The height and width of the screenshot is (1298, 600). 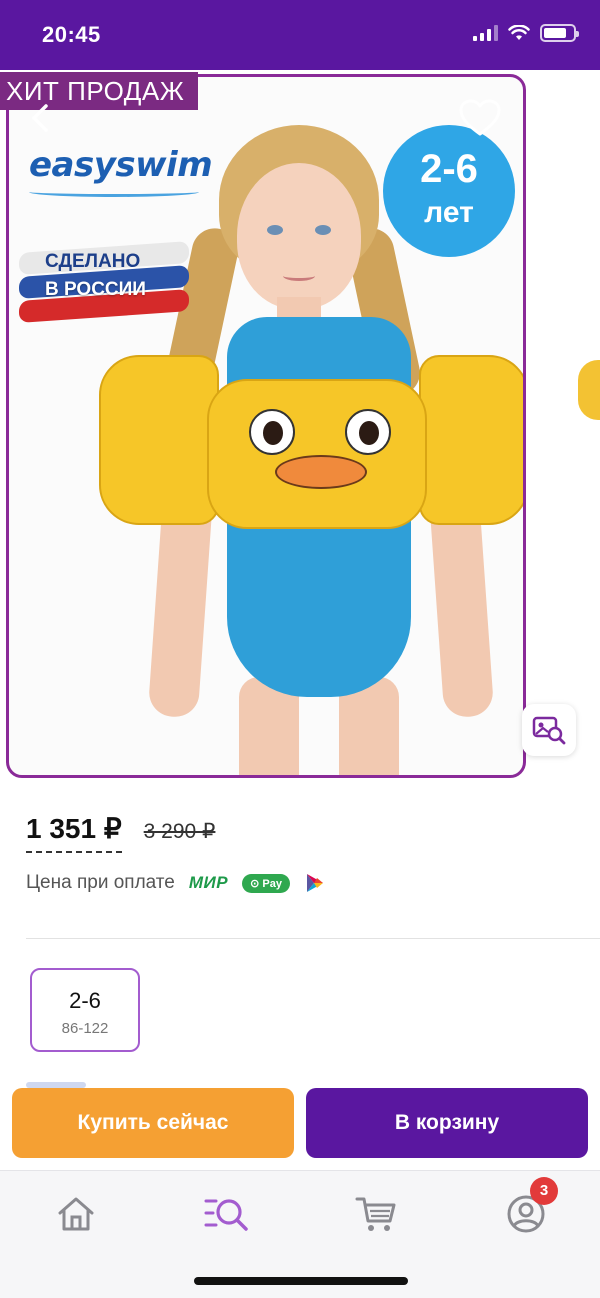 What do you see at coordinates (300, 35) in the screenshot?
I see `status-bar: 20:45` at bounding box center [300, 35].